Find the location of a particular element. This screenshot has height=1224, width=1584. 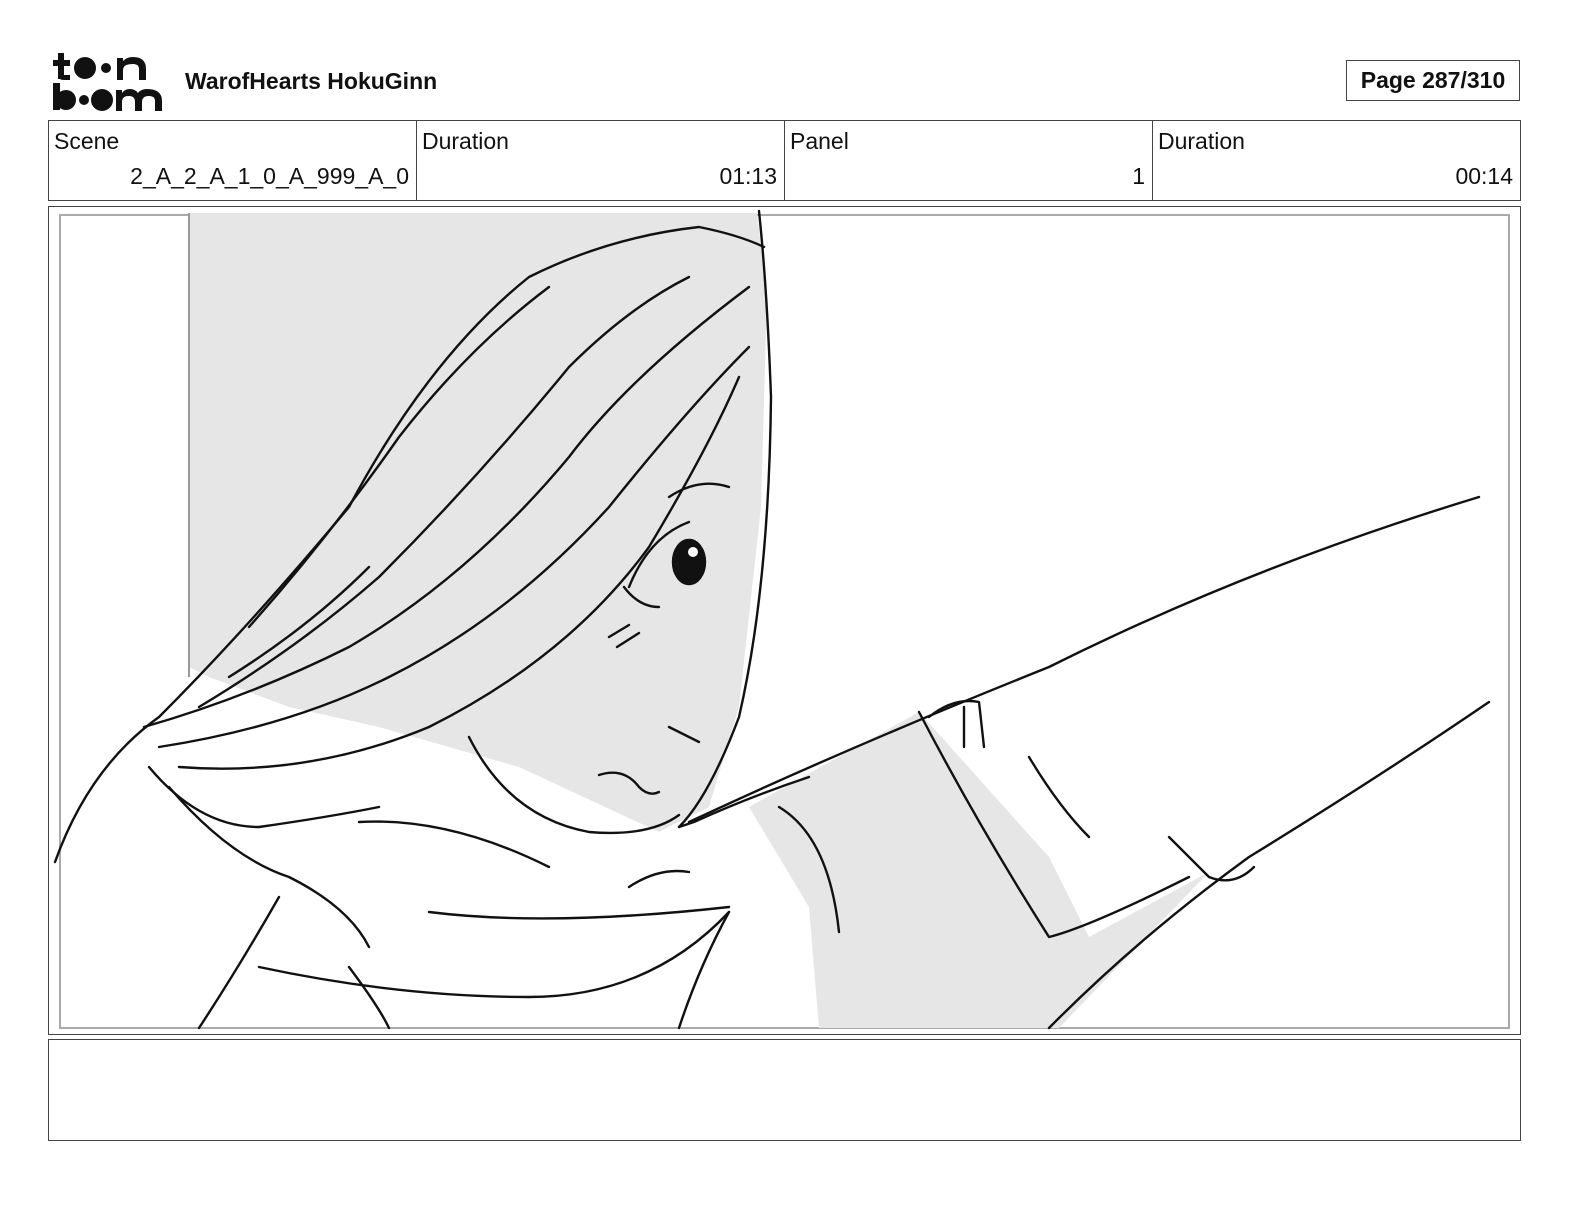

toonboom-logo is located at coordinates (108, 81).